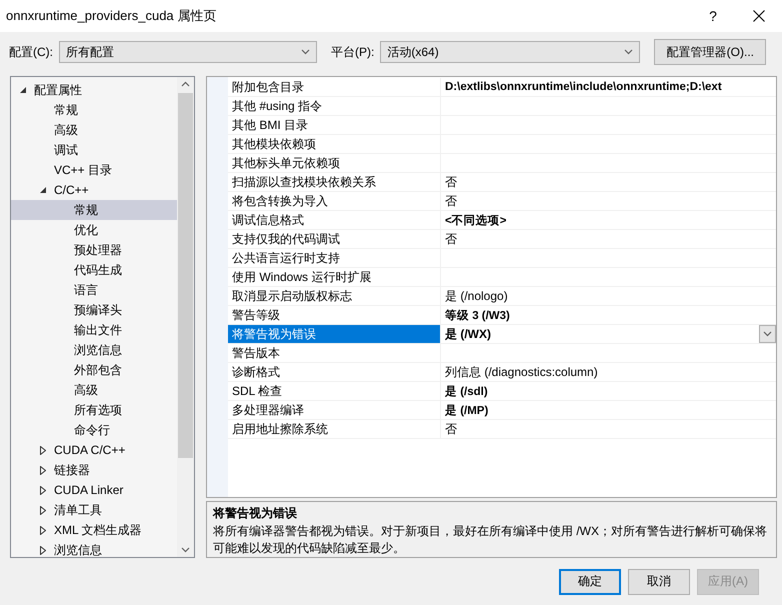 This screenshot has width=782, height=605. I want to click on property-name: 其他 #using 指令, so click(334, 106).